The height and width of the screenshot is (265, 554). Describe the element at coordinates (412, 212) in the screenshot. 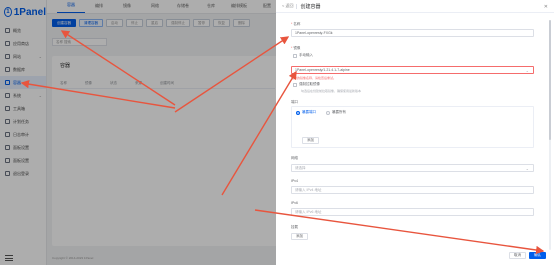

I see `ipv6-input: 请输入 IPv6 地址` at that location.